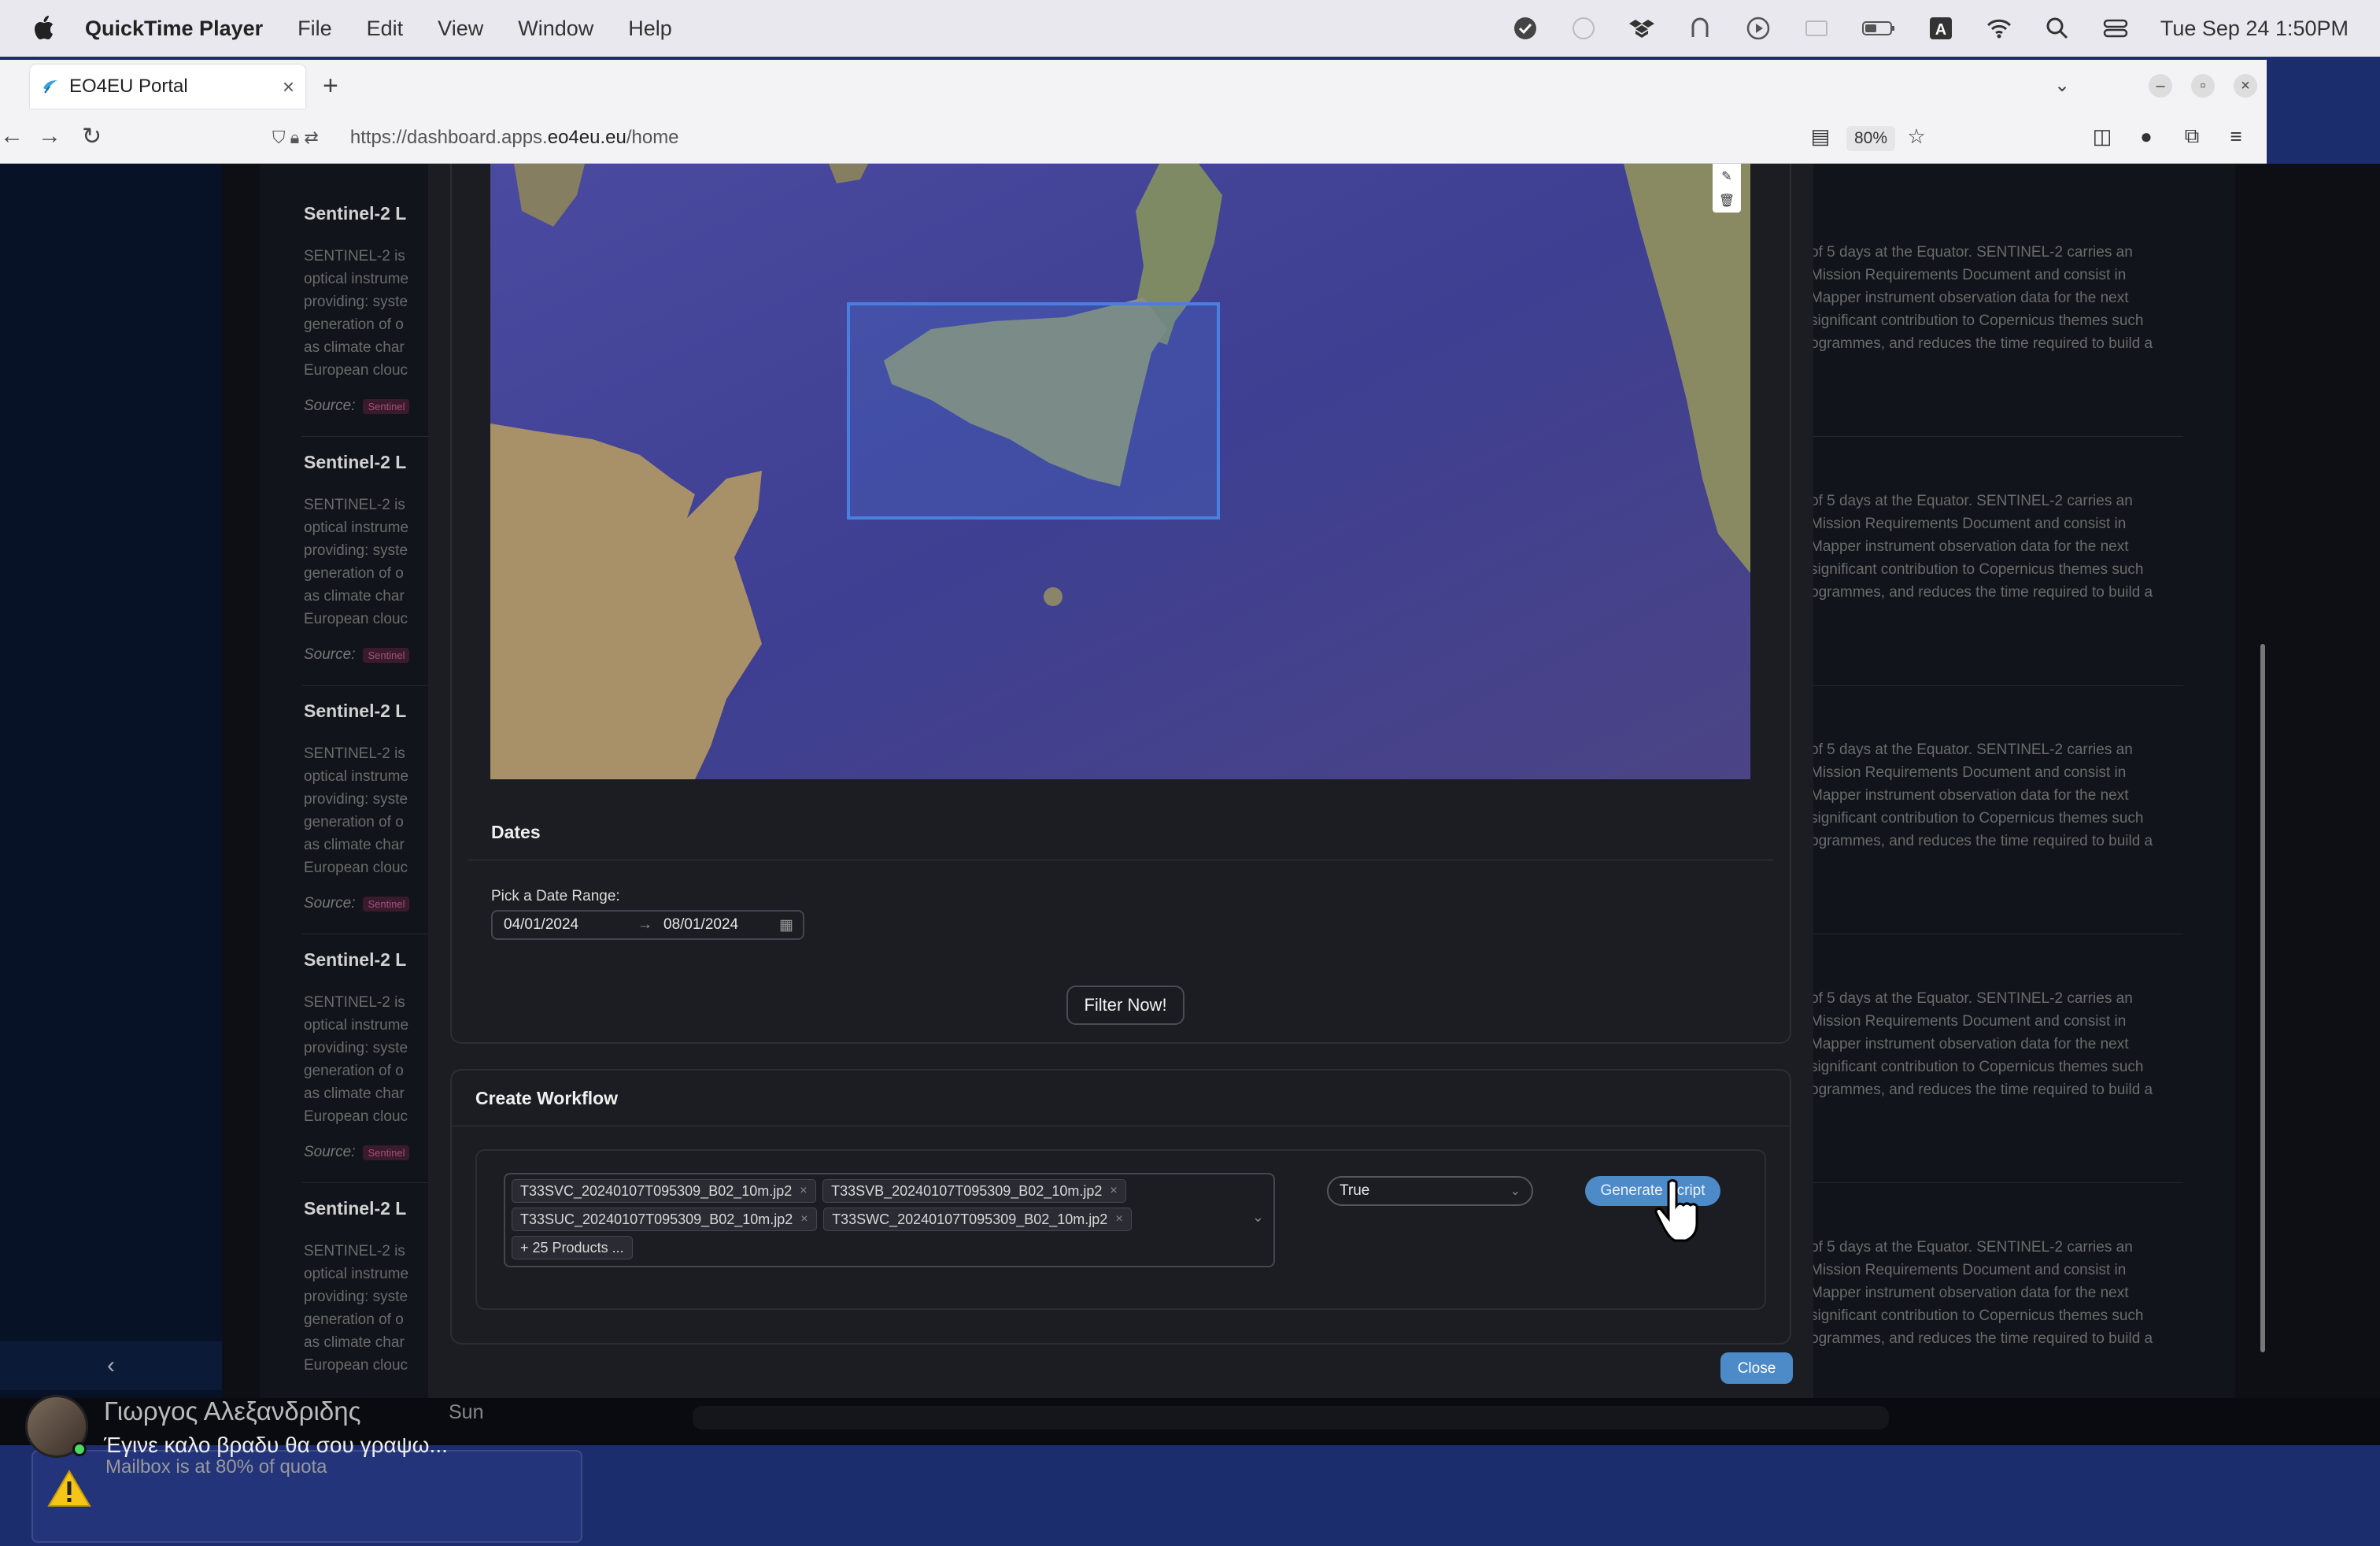  Describe the element at coordinates (49, 136) in the screenshot. I see `forward-icon: →` at that location.